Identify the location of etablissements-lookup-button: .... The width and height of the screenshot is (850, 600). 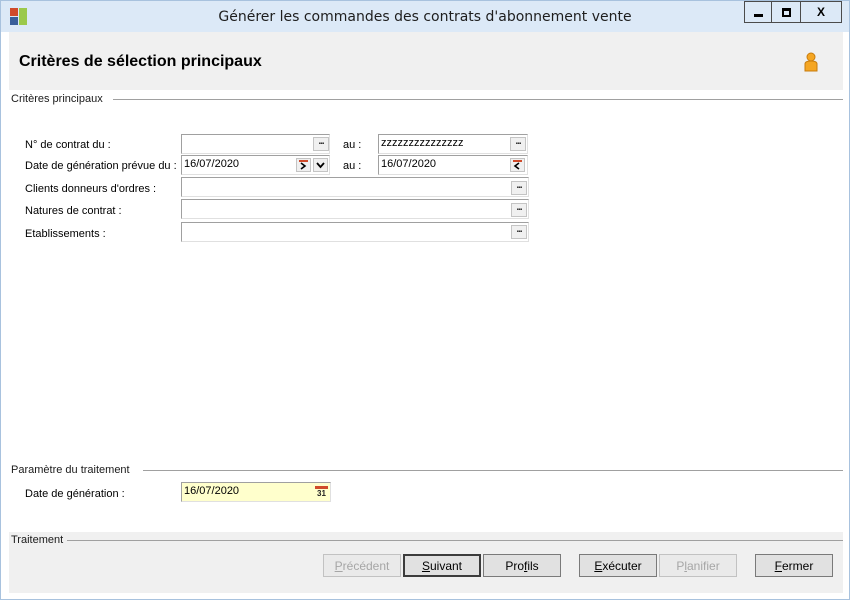
(519, 232).